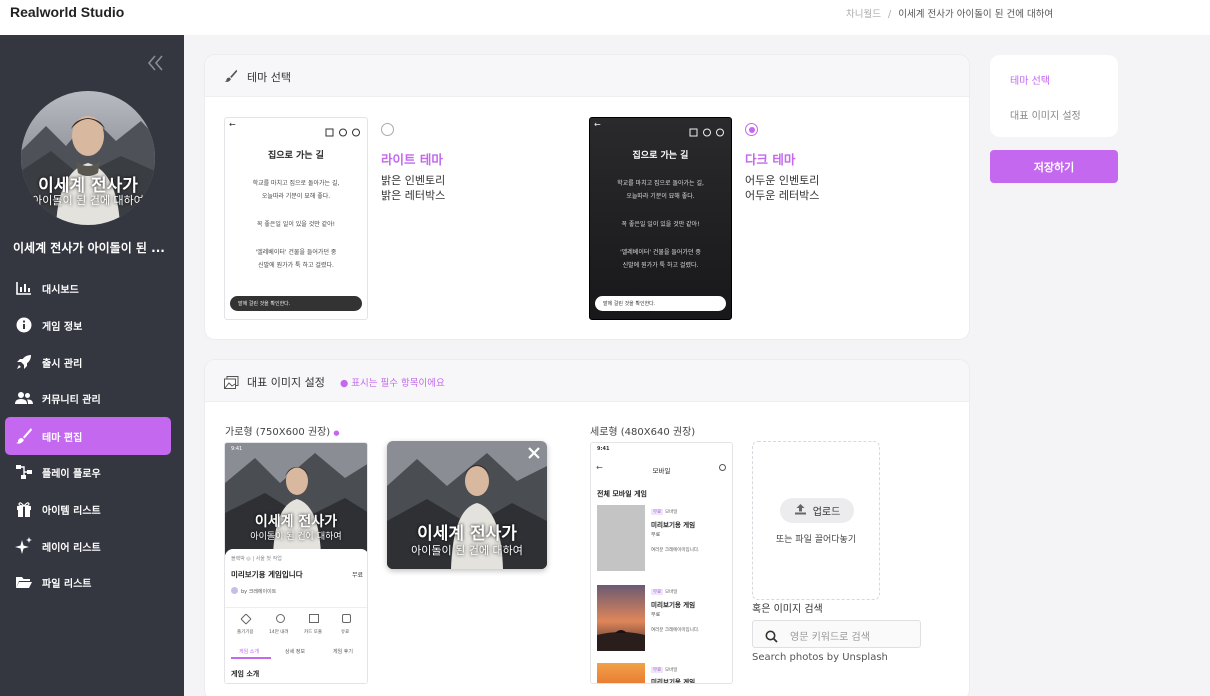 This screenshot has height=696, width=1210. Describe the element at coordinates (278, 432) in the screenshot. I see `landscape-label-text: 가로형 (750X600 권장)` at that location.